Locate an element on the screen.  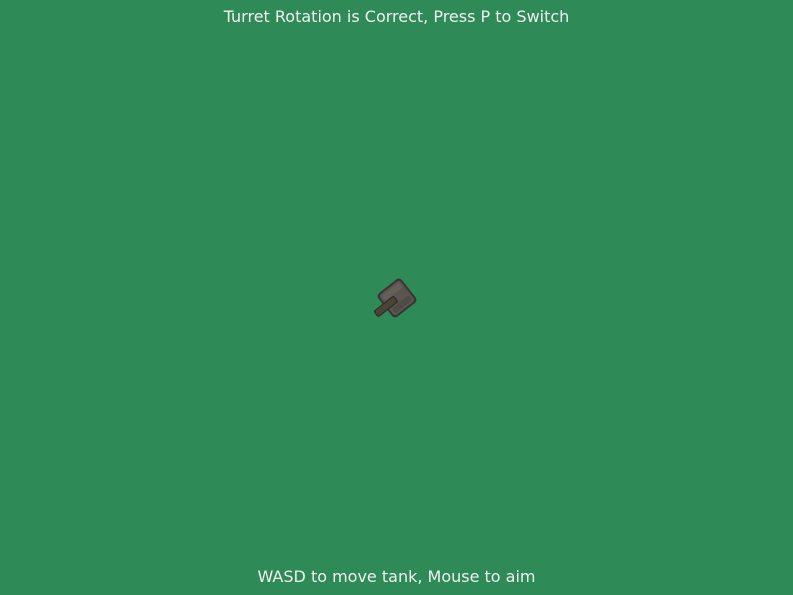
tank-sprite is located at coordinates (395, 298).